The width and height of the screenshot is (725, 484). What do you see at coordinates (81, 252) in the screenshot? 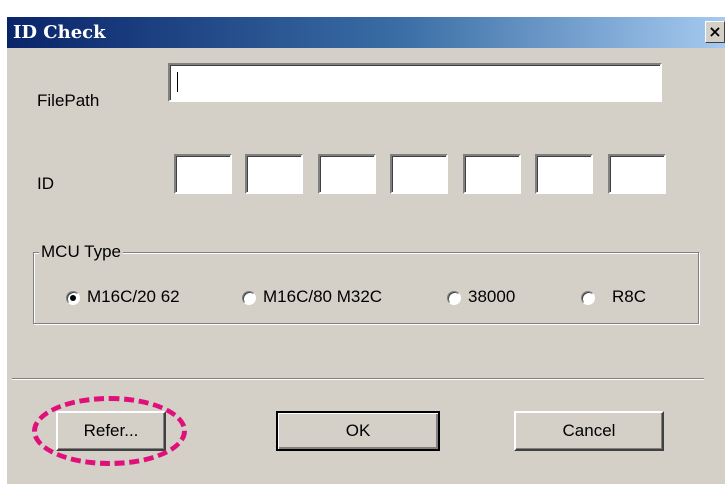
I see `mcu-type-legend: MCU Type` at bounding box center [81, 252].